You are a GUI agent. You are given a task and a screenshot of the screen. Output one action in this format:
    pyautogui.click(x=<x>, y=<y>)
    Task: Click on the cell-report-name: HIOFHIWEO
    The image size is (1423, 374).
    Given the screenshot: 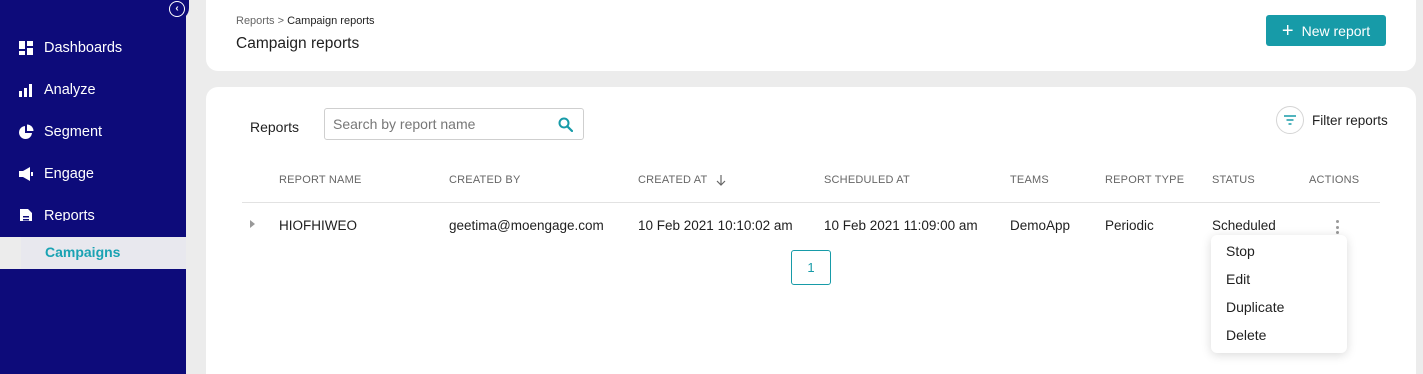 What is the action you would take?
    pyautogui.click(x=318, y=225)
    